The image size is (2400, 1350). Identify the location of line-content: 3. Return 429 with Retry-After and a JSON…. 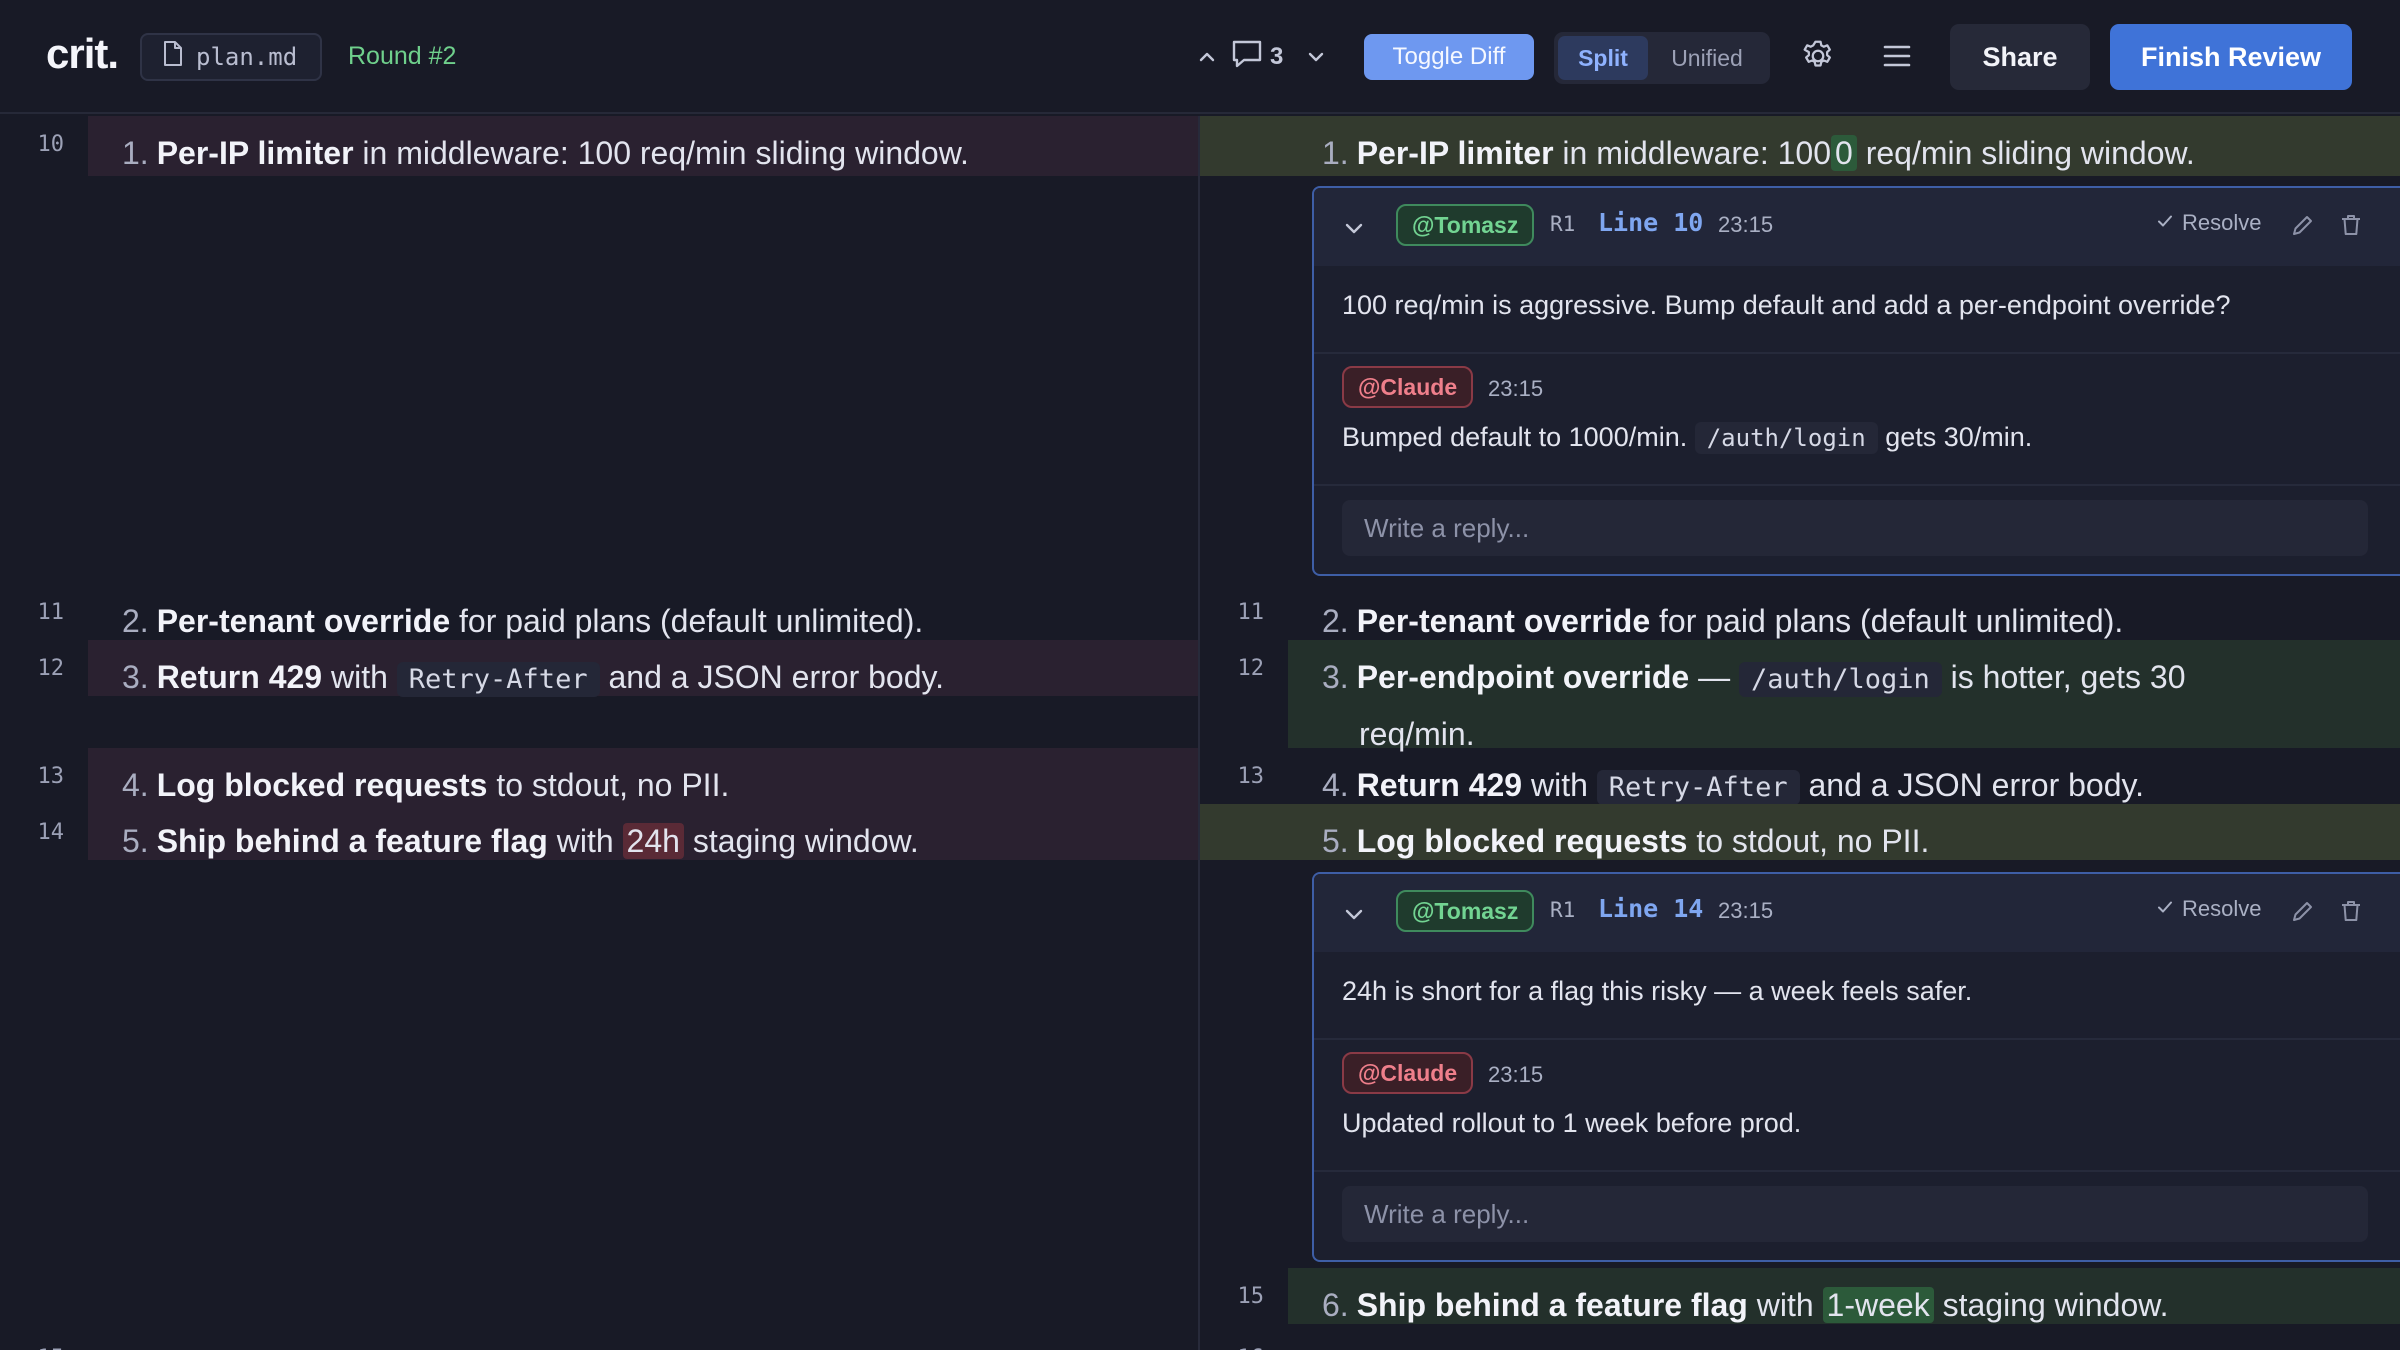
(533, 678).